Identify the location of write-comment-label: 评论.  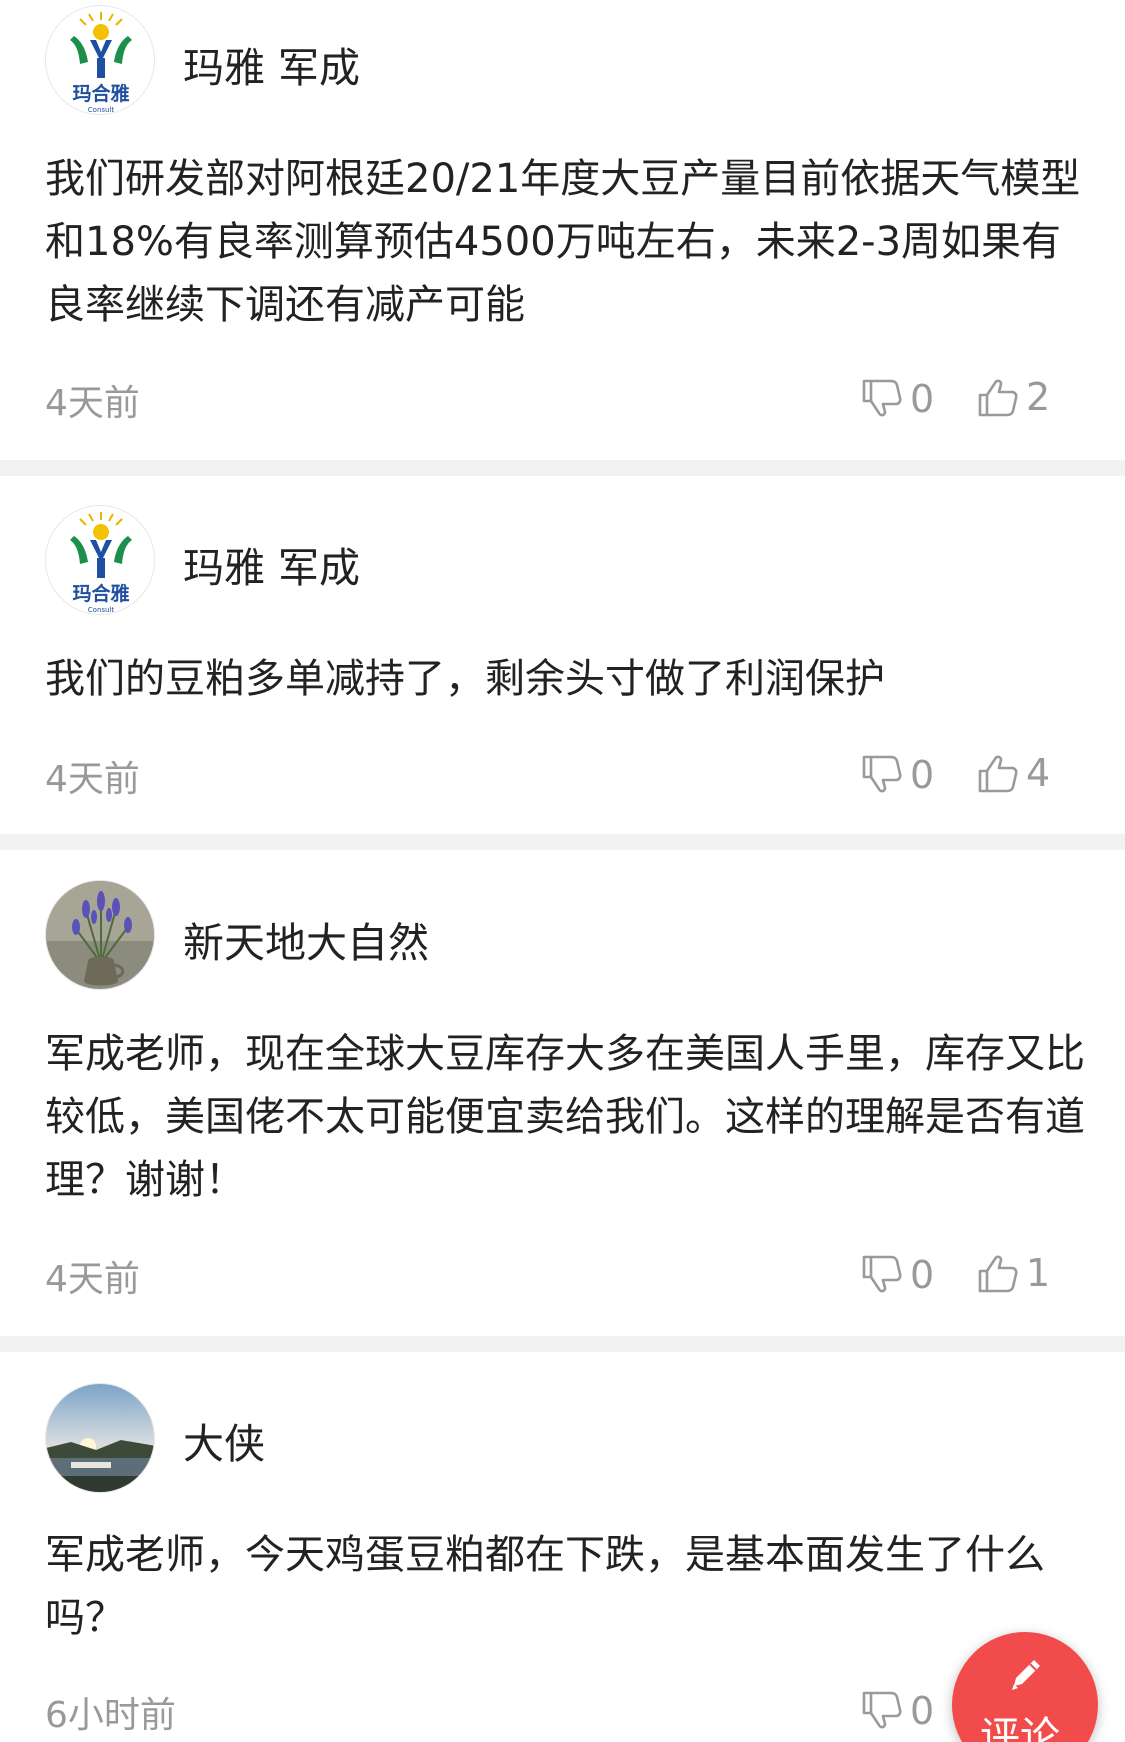
(1020, 1728).